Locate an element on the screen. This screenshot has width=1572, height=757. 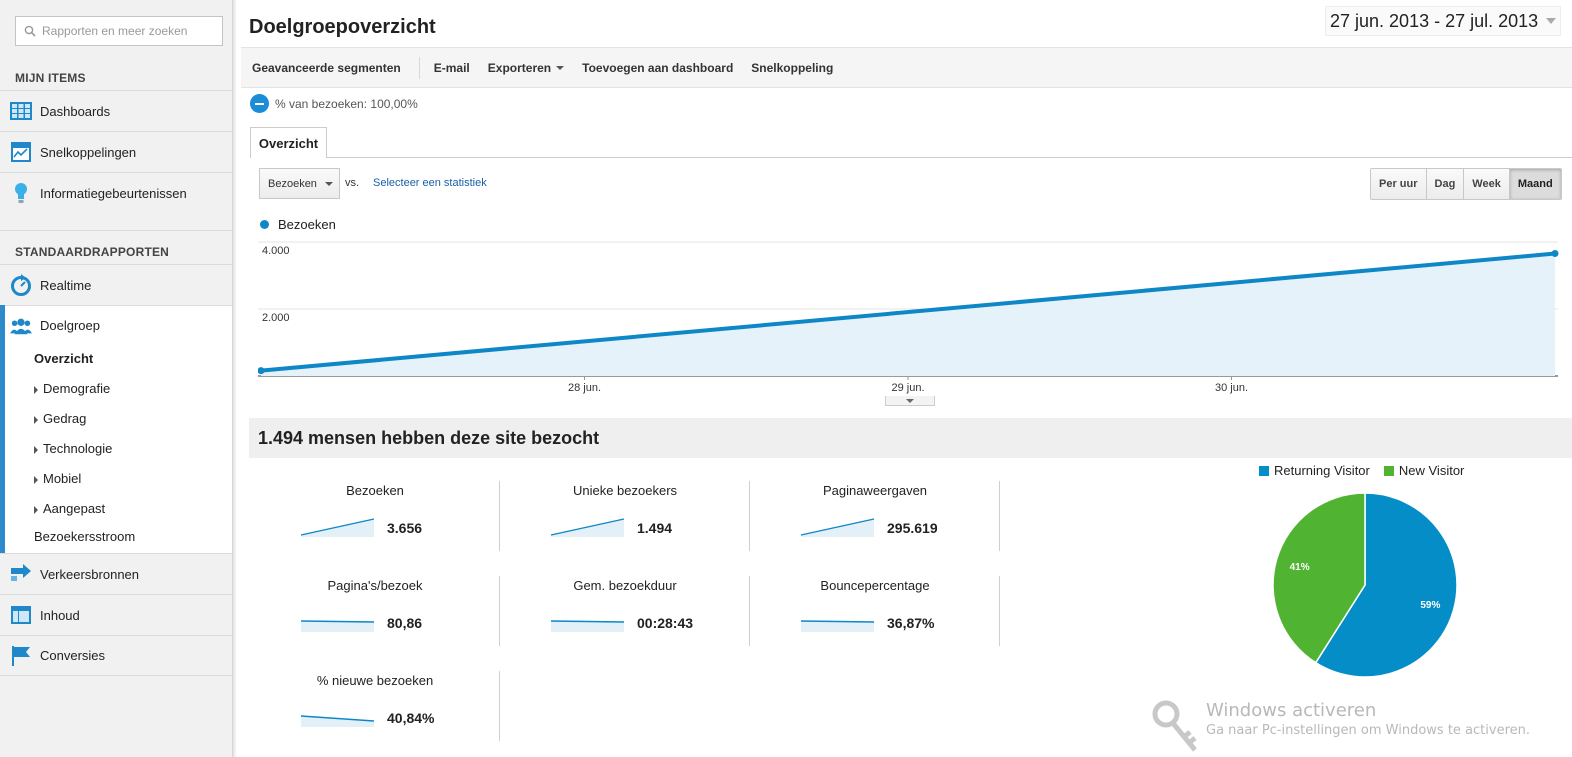
period-toggle-group: Per uur Dag Week Maand is located at coordinates (1466, 184).